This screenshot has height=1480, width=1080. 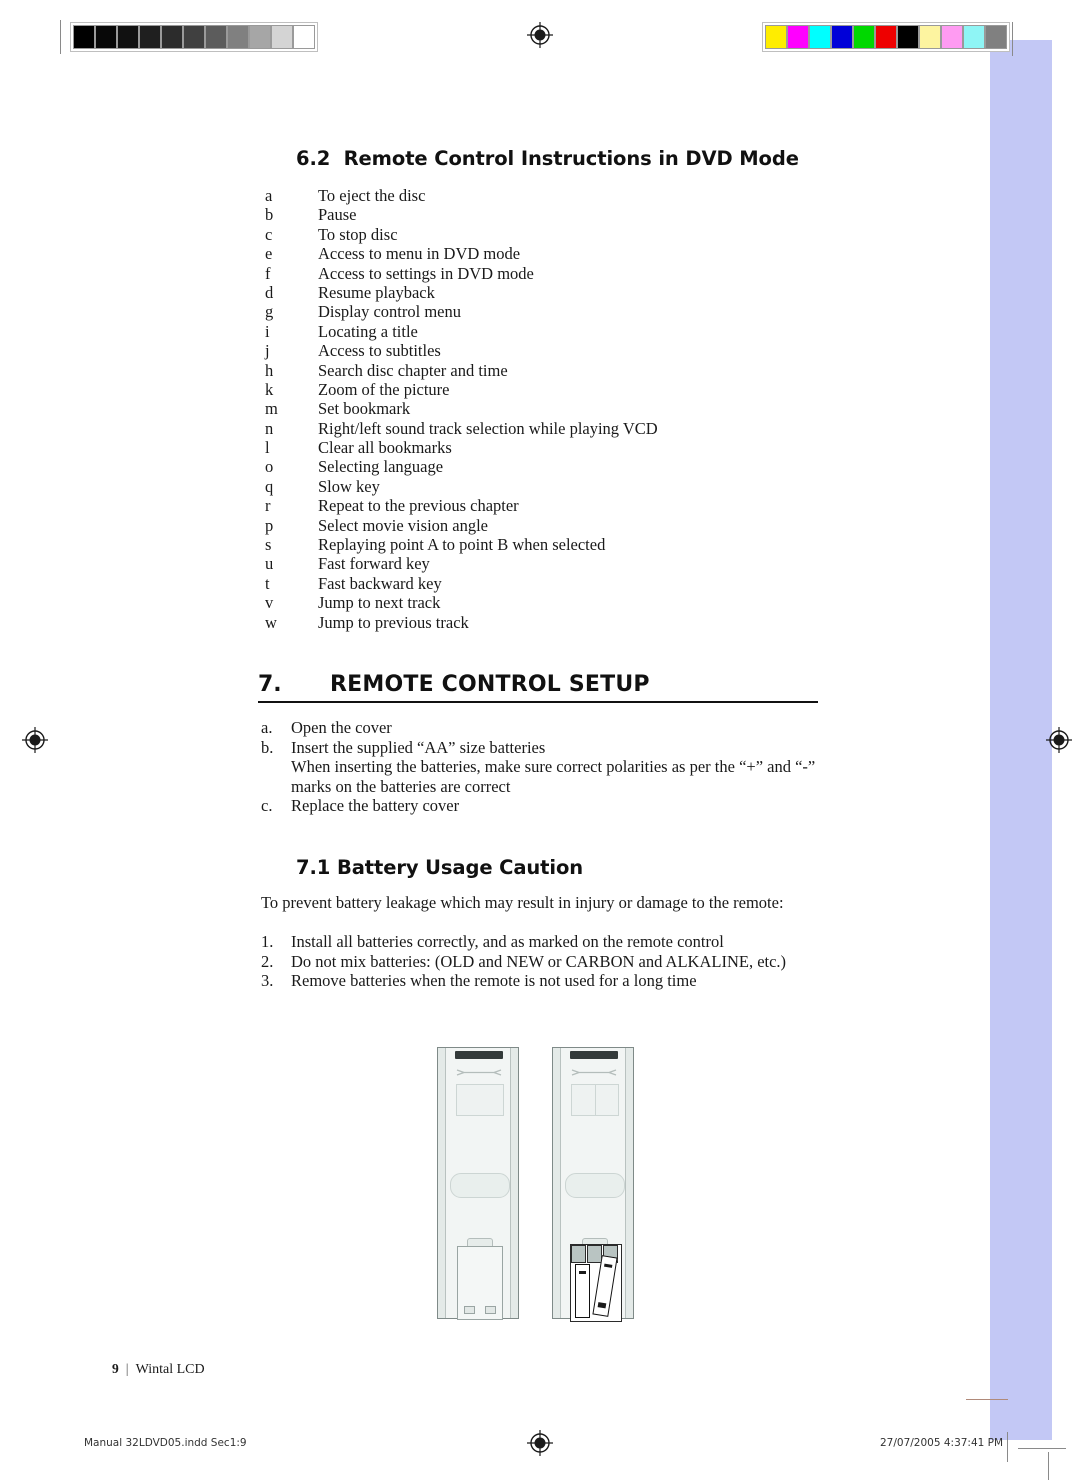 I want to click on page-edge-color-band, so click(x=1021, y=740).